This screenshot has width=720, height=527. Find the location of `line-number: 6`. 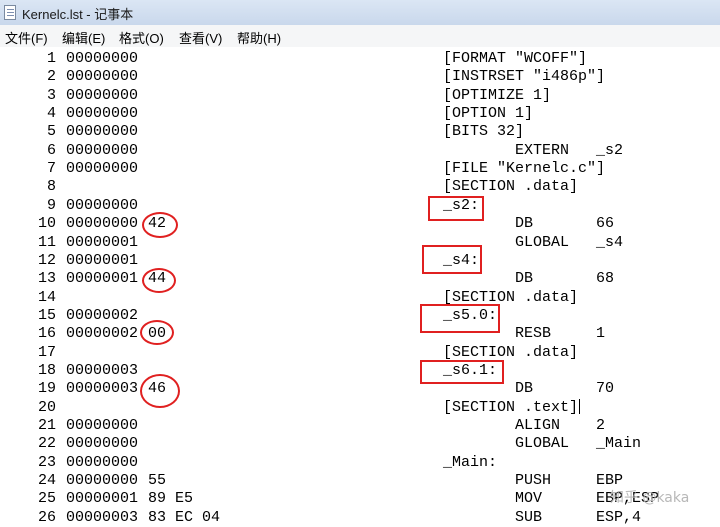

line-number: 6 is located at coordinates (51, 150).